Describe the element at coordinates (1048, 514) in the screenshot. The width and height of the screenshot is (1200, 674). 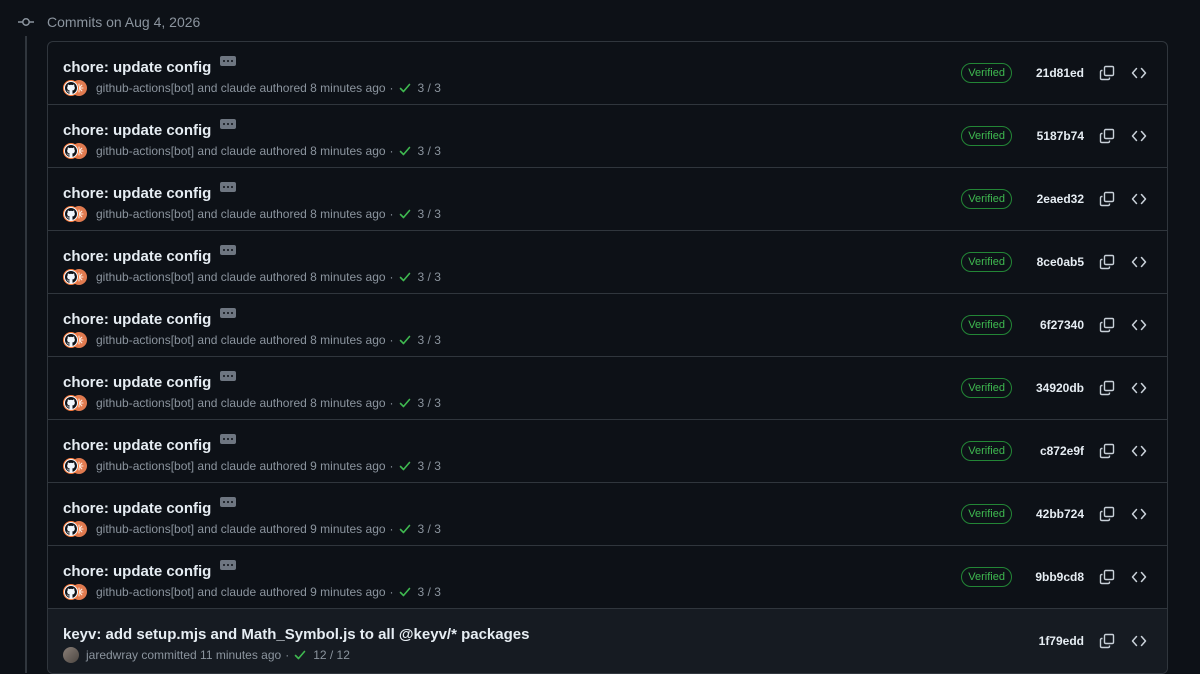
I see `commit-sha-link: 42bb724` at that location.